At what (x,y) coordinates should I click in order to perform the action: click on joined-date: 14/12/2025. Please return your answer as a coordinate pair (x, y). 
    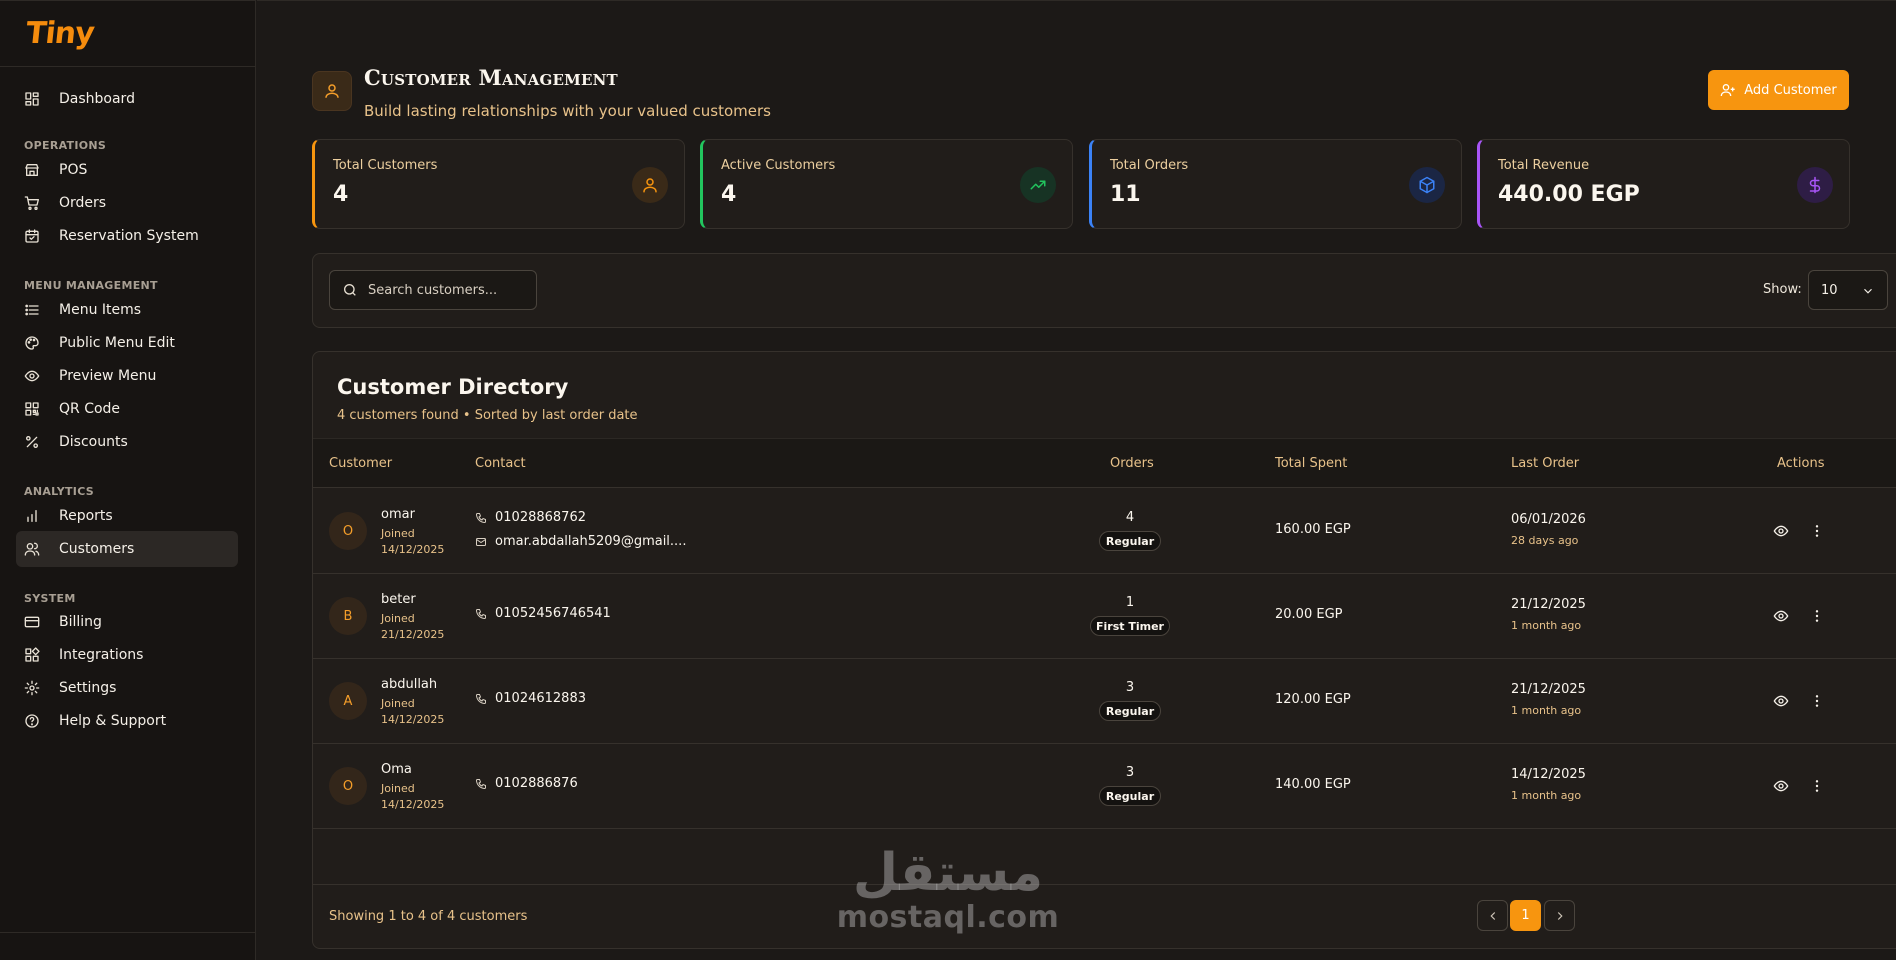
    Looking at the image, I should click on (413, 719).